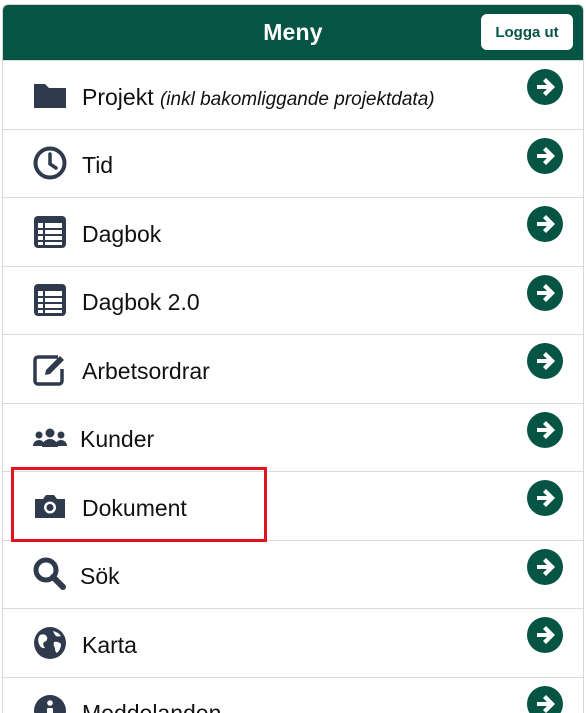 Image resolution: width=586 pixels, height=713 pixels. Describe the element at coordinates (50, 643) in the screenshot. I see `globe-icon` at that location.